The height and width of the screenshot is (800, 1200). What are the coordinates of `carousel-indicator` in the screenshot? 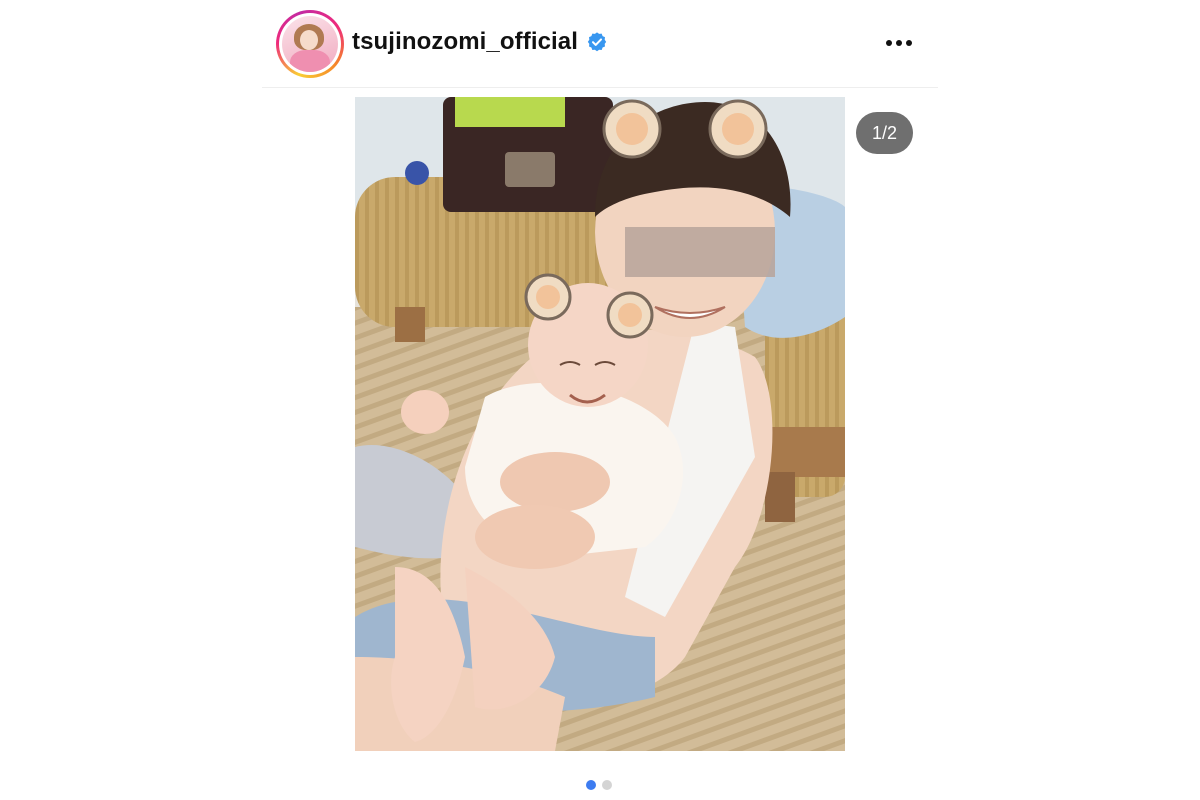 It's located at (599, 785).